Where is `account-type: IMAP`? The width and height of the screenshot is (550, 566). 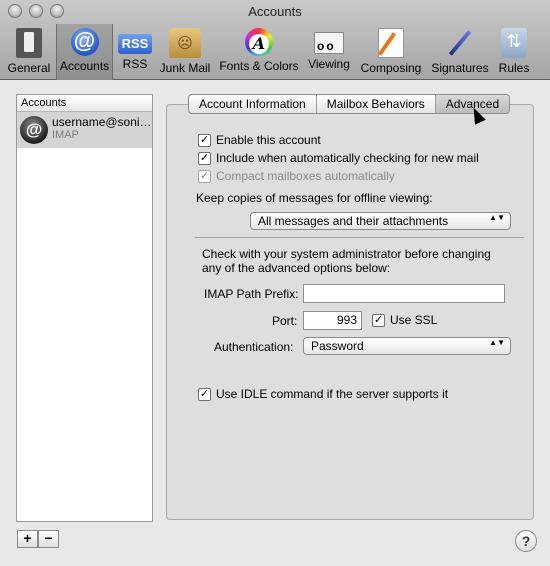
account-type: IMAP is located at coordinates (65, 135).